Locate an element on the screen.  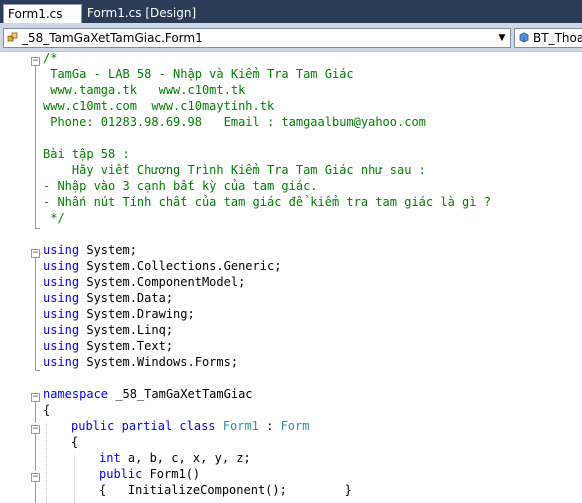
code-line: using System.Text; is located at coordinates (108, 346).